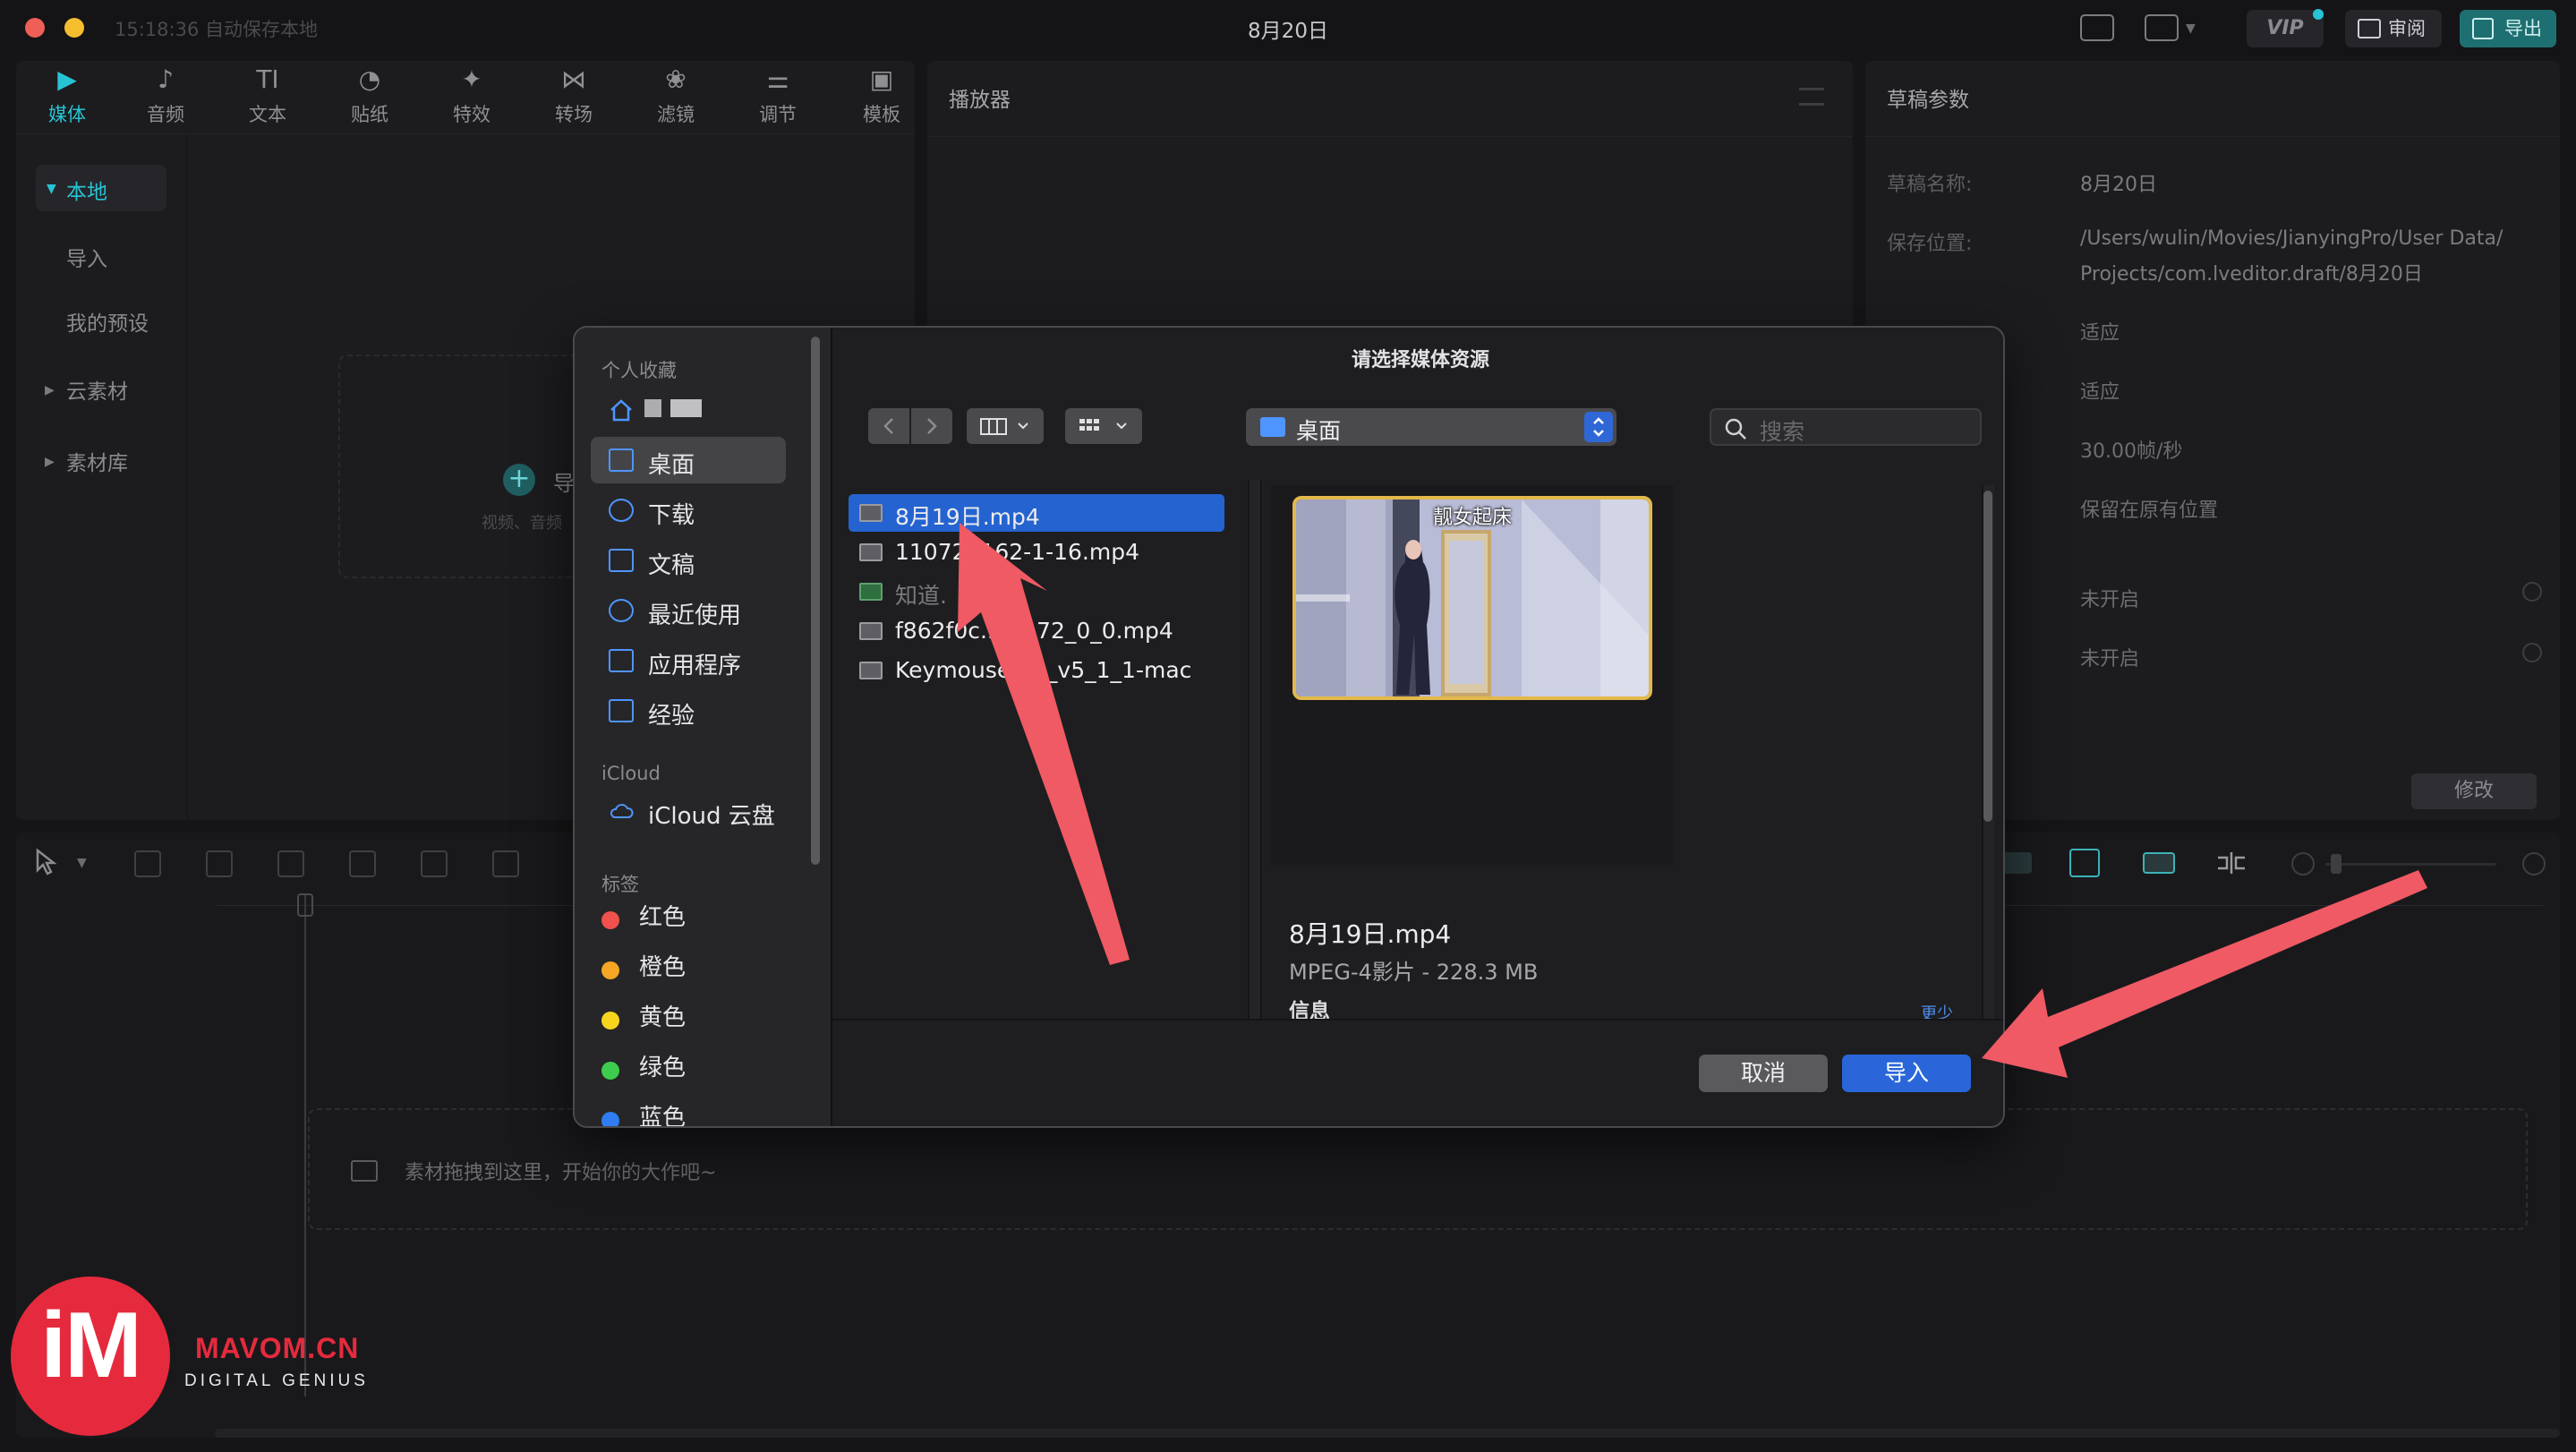 The width and height of the screenshot is (2576, 1452). What do you see at coordinates (276, 1380) in the screenshot?
I see `watermark-tagline: DIGITAL GENIUS` at bounding box center [276, 1380].